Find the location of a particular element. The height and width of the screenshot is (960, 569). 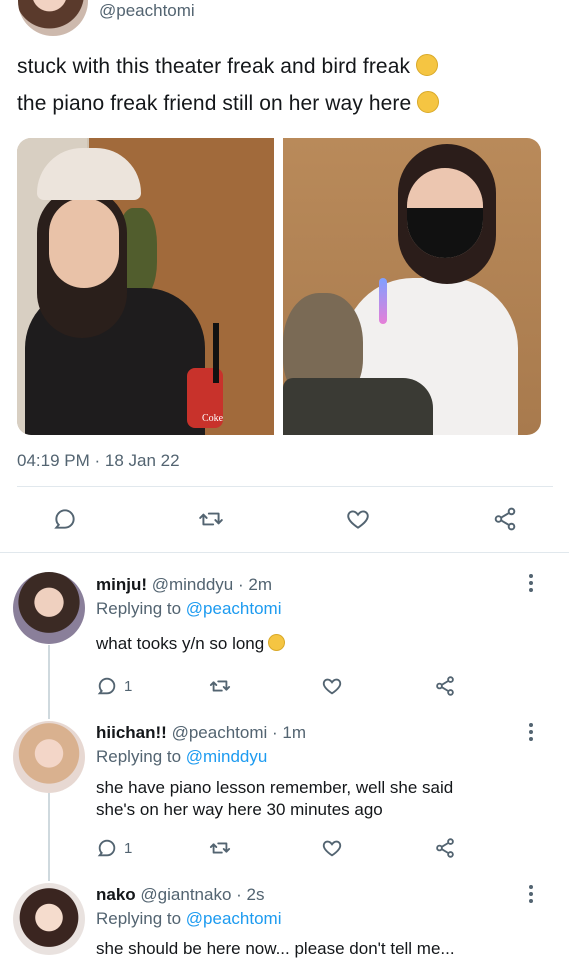

reply-header: hiichan!! @peachtomi · 1m is located at coordinates (201, 733).